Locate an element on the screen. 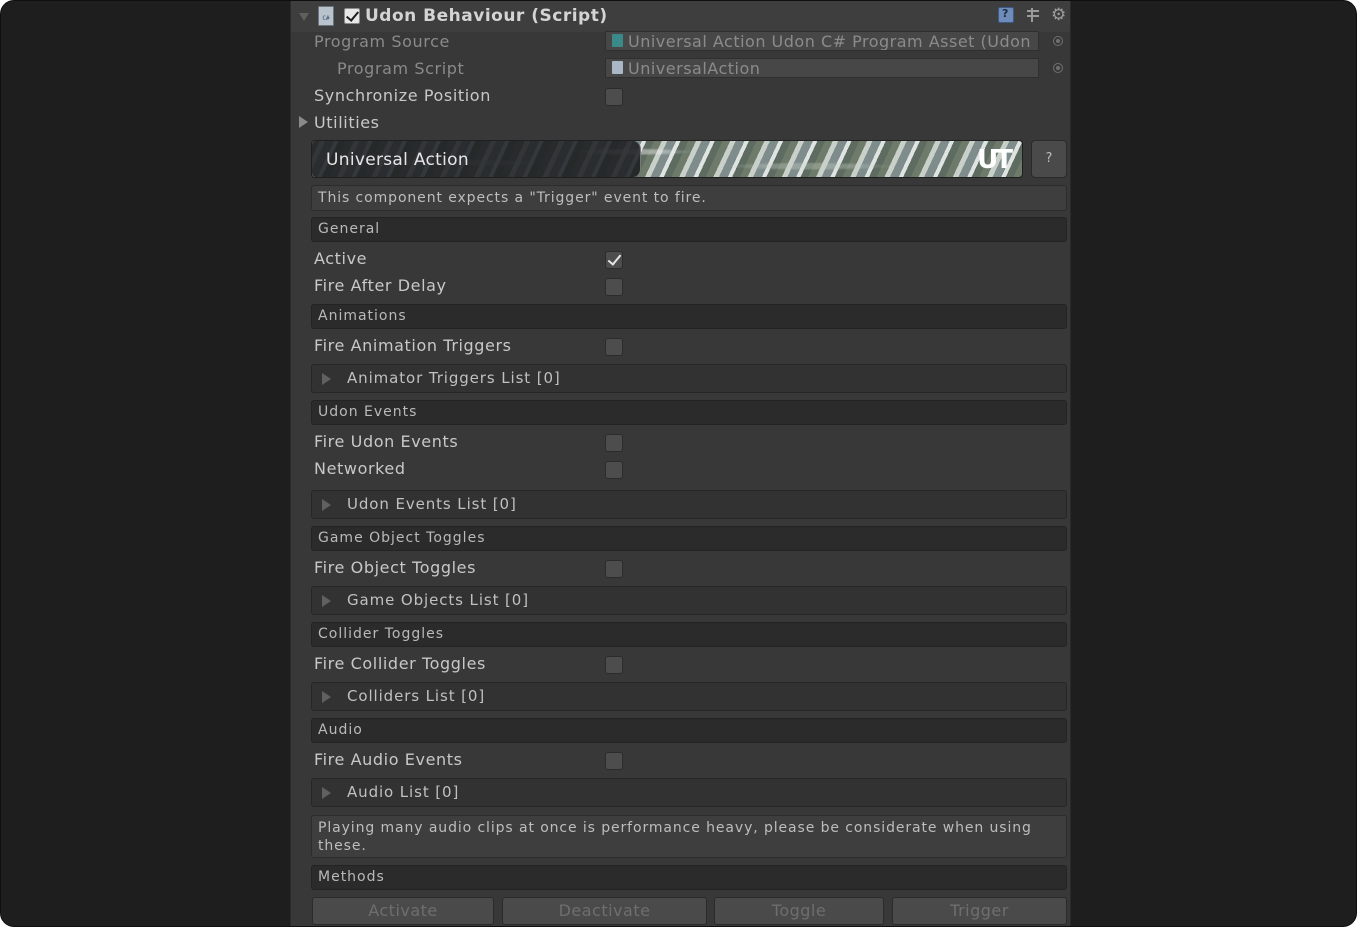 This screenshot has height=927, width=1357. gear-icon: ⚙ is located at coordinates (1059, 15).